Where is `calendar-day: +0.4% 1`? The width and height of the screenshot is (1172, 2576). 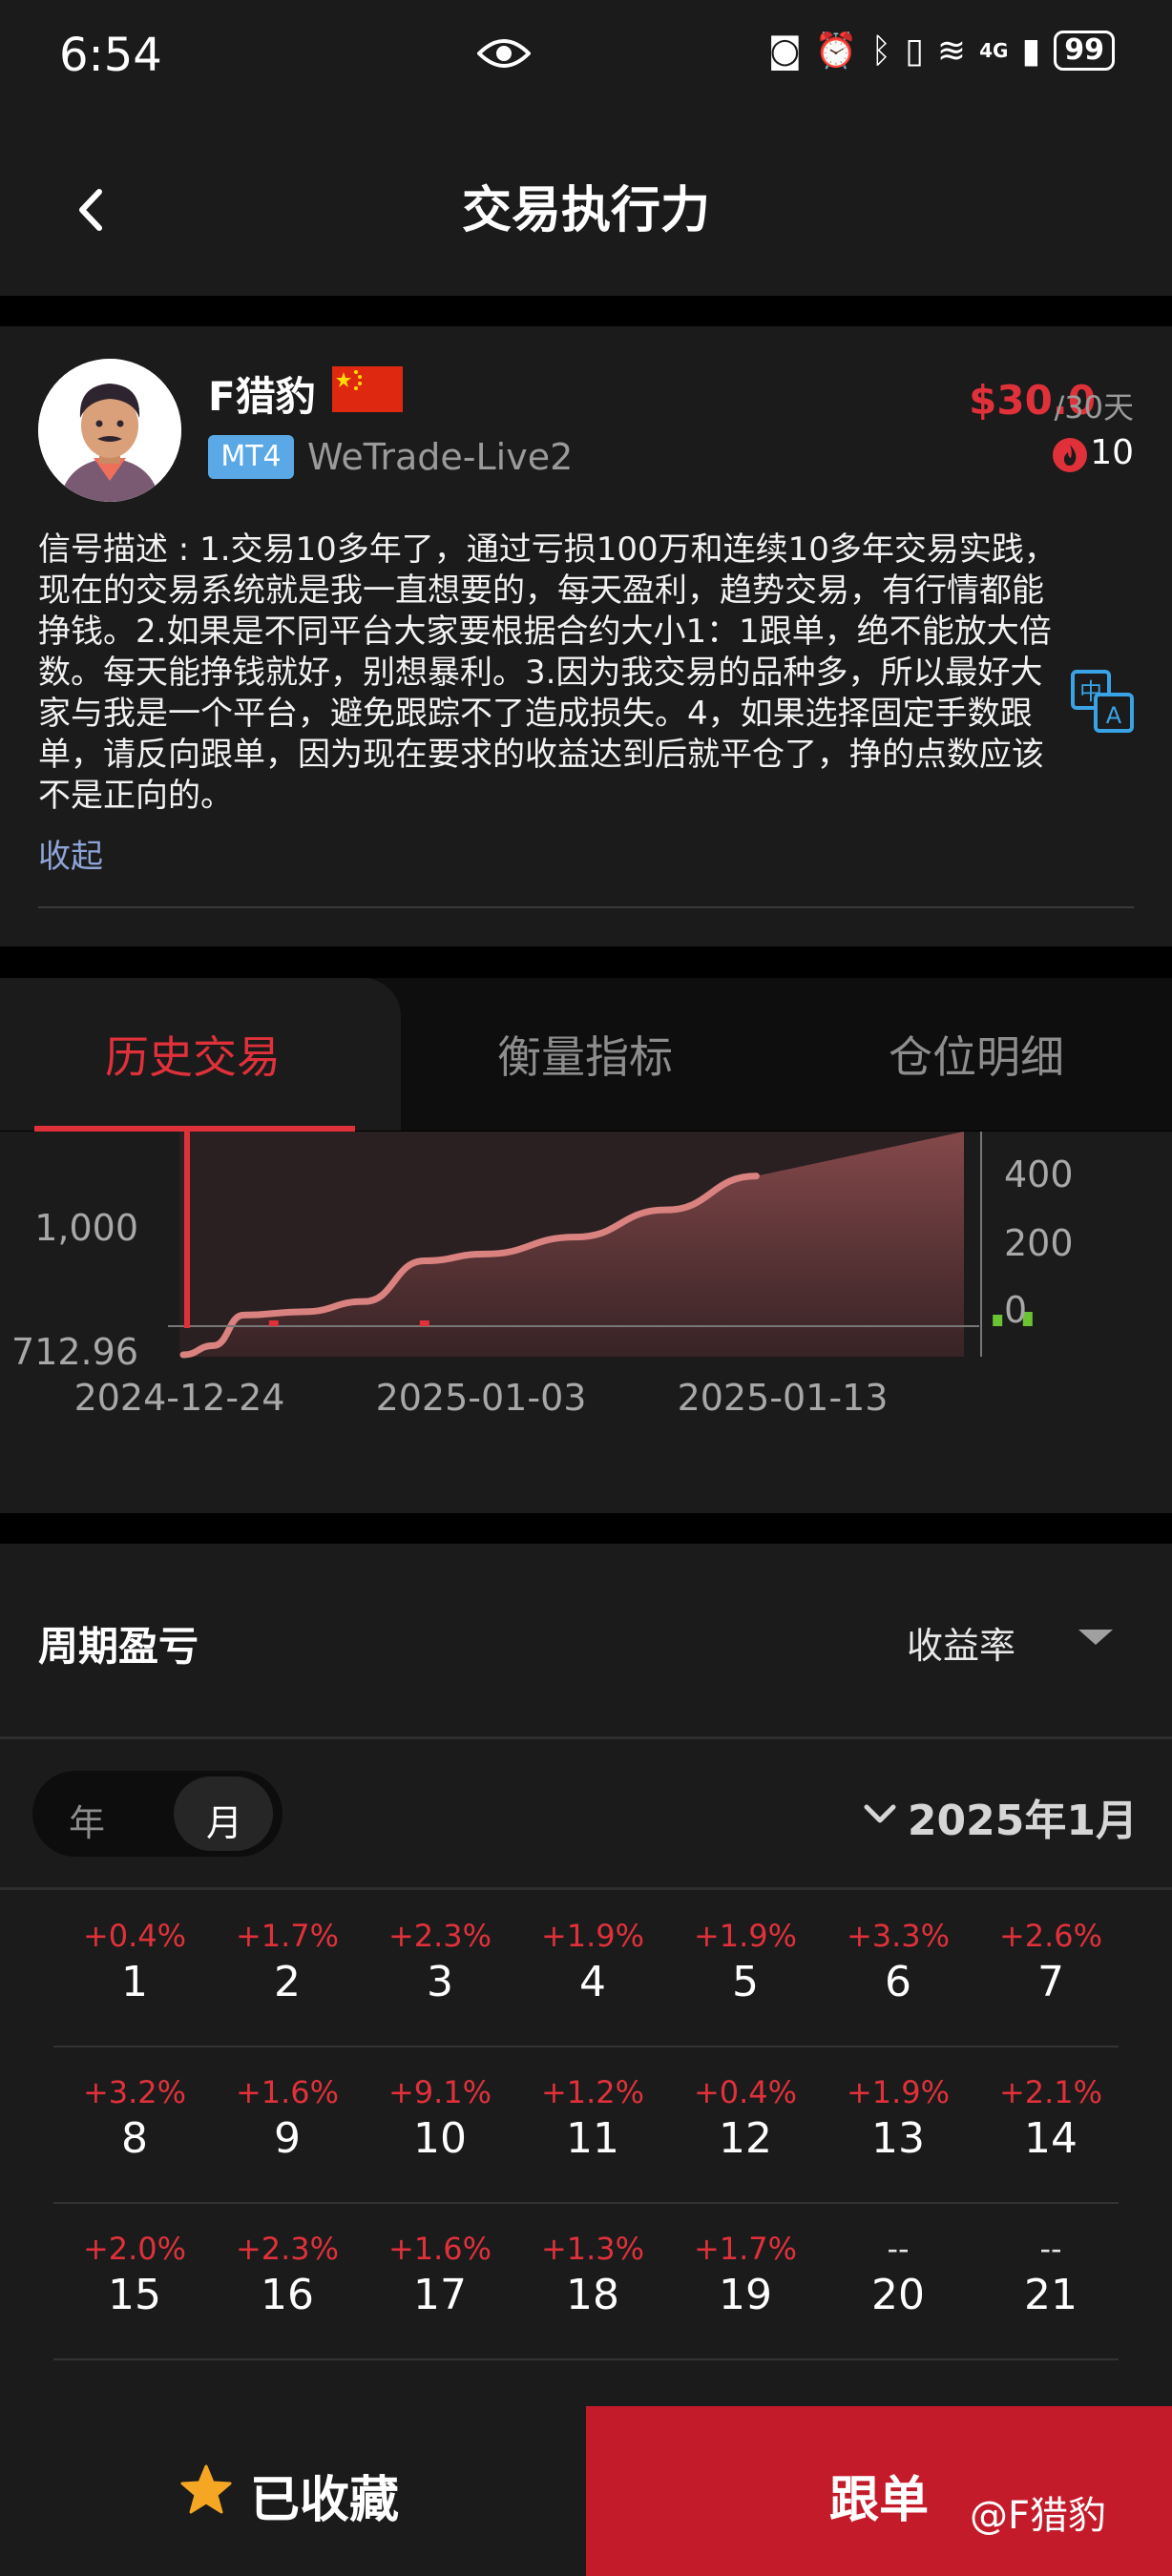 calendar-day: +0.4% 1 is located at coordinates (134, 1962).